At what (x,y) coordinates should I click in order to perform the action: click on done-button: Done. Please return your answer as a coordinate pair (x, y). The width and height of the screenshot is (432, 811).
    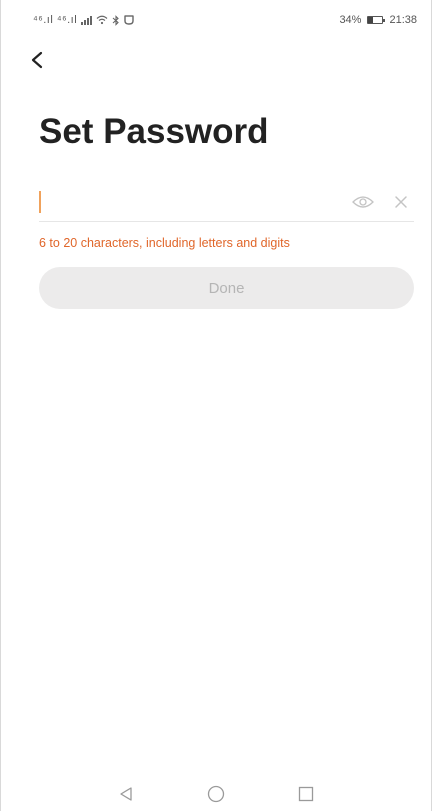
    Looking at the image, I should click on (226, 288).